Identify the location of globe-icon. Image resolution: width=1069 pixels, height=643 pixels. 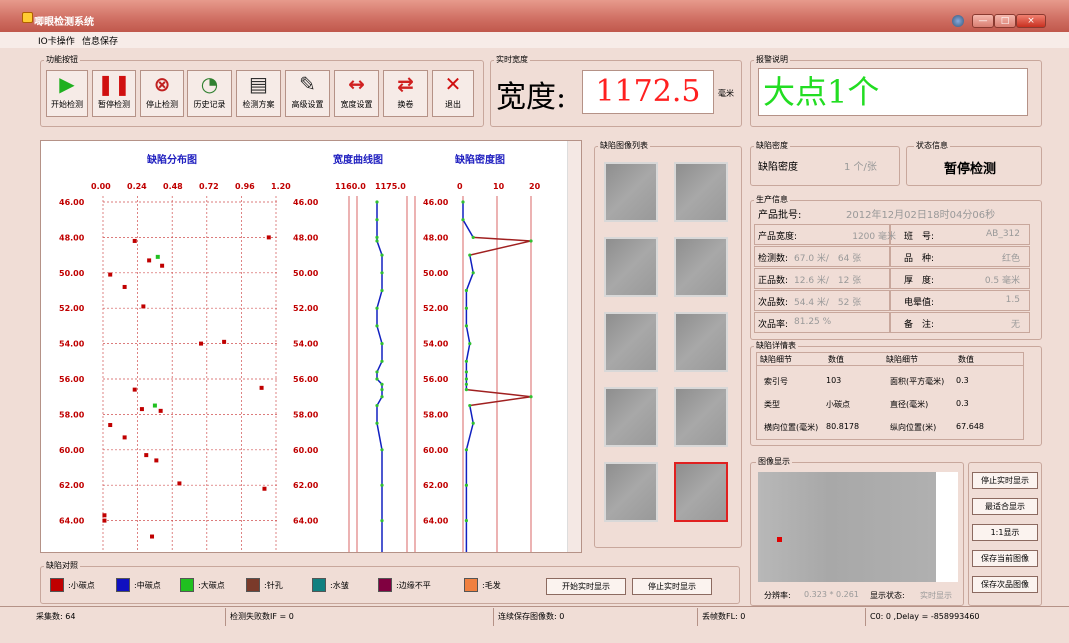
(958, 21).